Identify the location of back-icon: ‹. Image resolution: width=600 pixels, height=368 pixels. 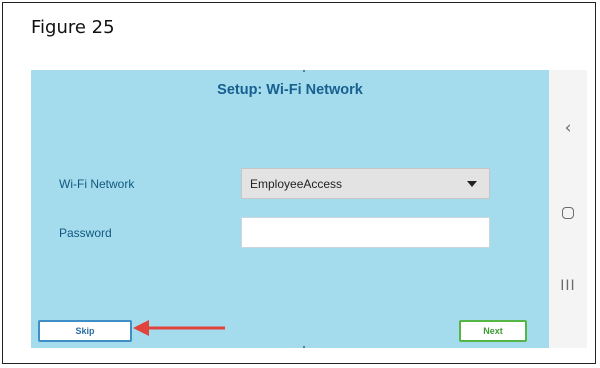
(568, 128).